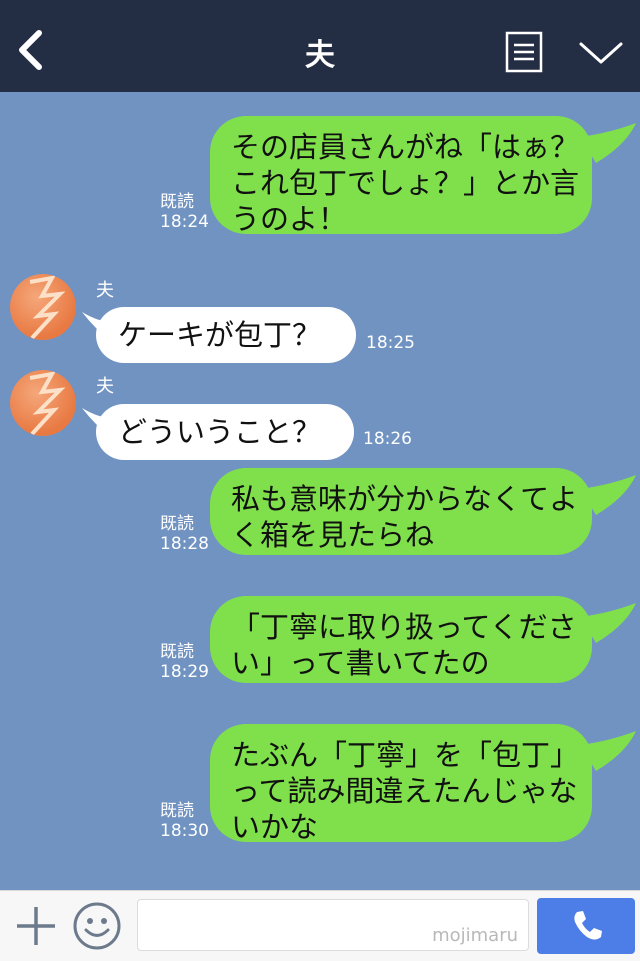 The image size is (640, 961). Describe the element at coordinates (401, 511) in the screenshot. I see `my-message-bubble: 私も意味が分からなくてよく箱を見たらね` at that location.